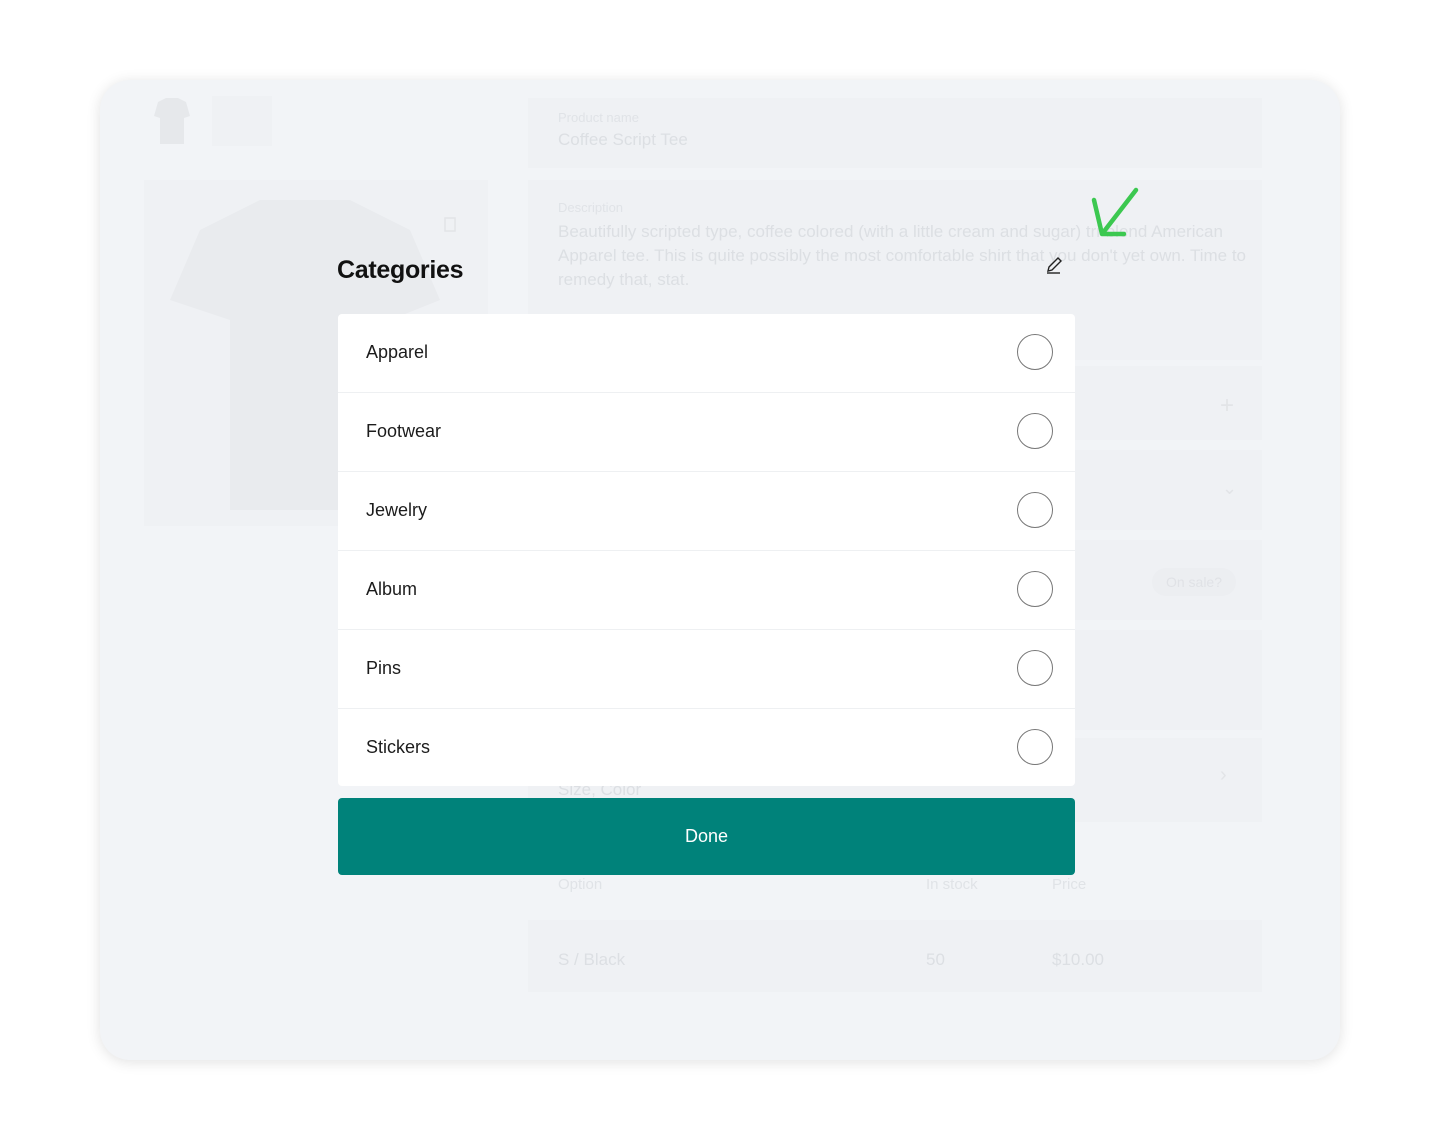  What do you see at coordinates (392, 589) in the screenshot?
I see `category-label: Album` at bounding box center [392, 589].